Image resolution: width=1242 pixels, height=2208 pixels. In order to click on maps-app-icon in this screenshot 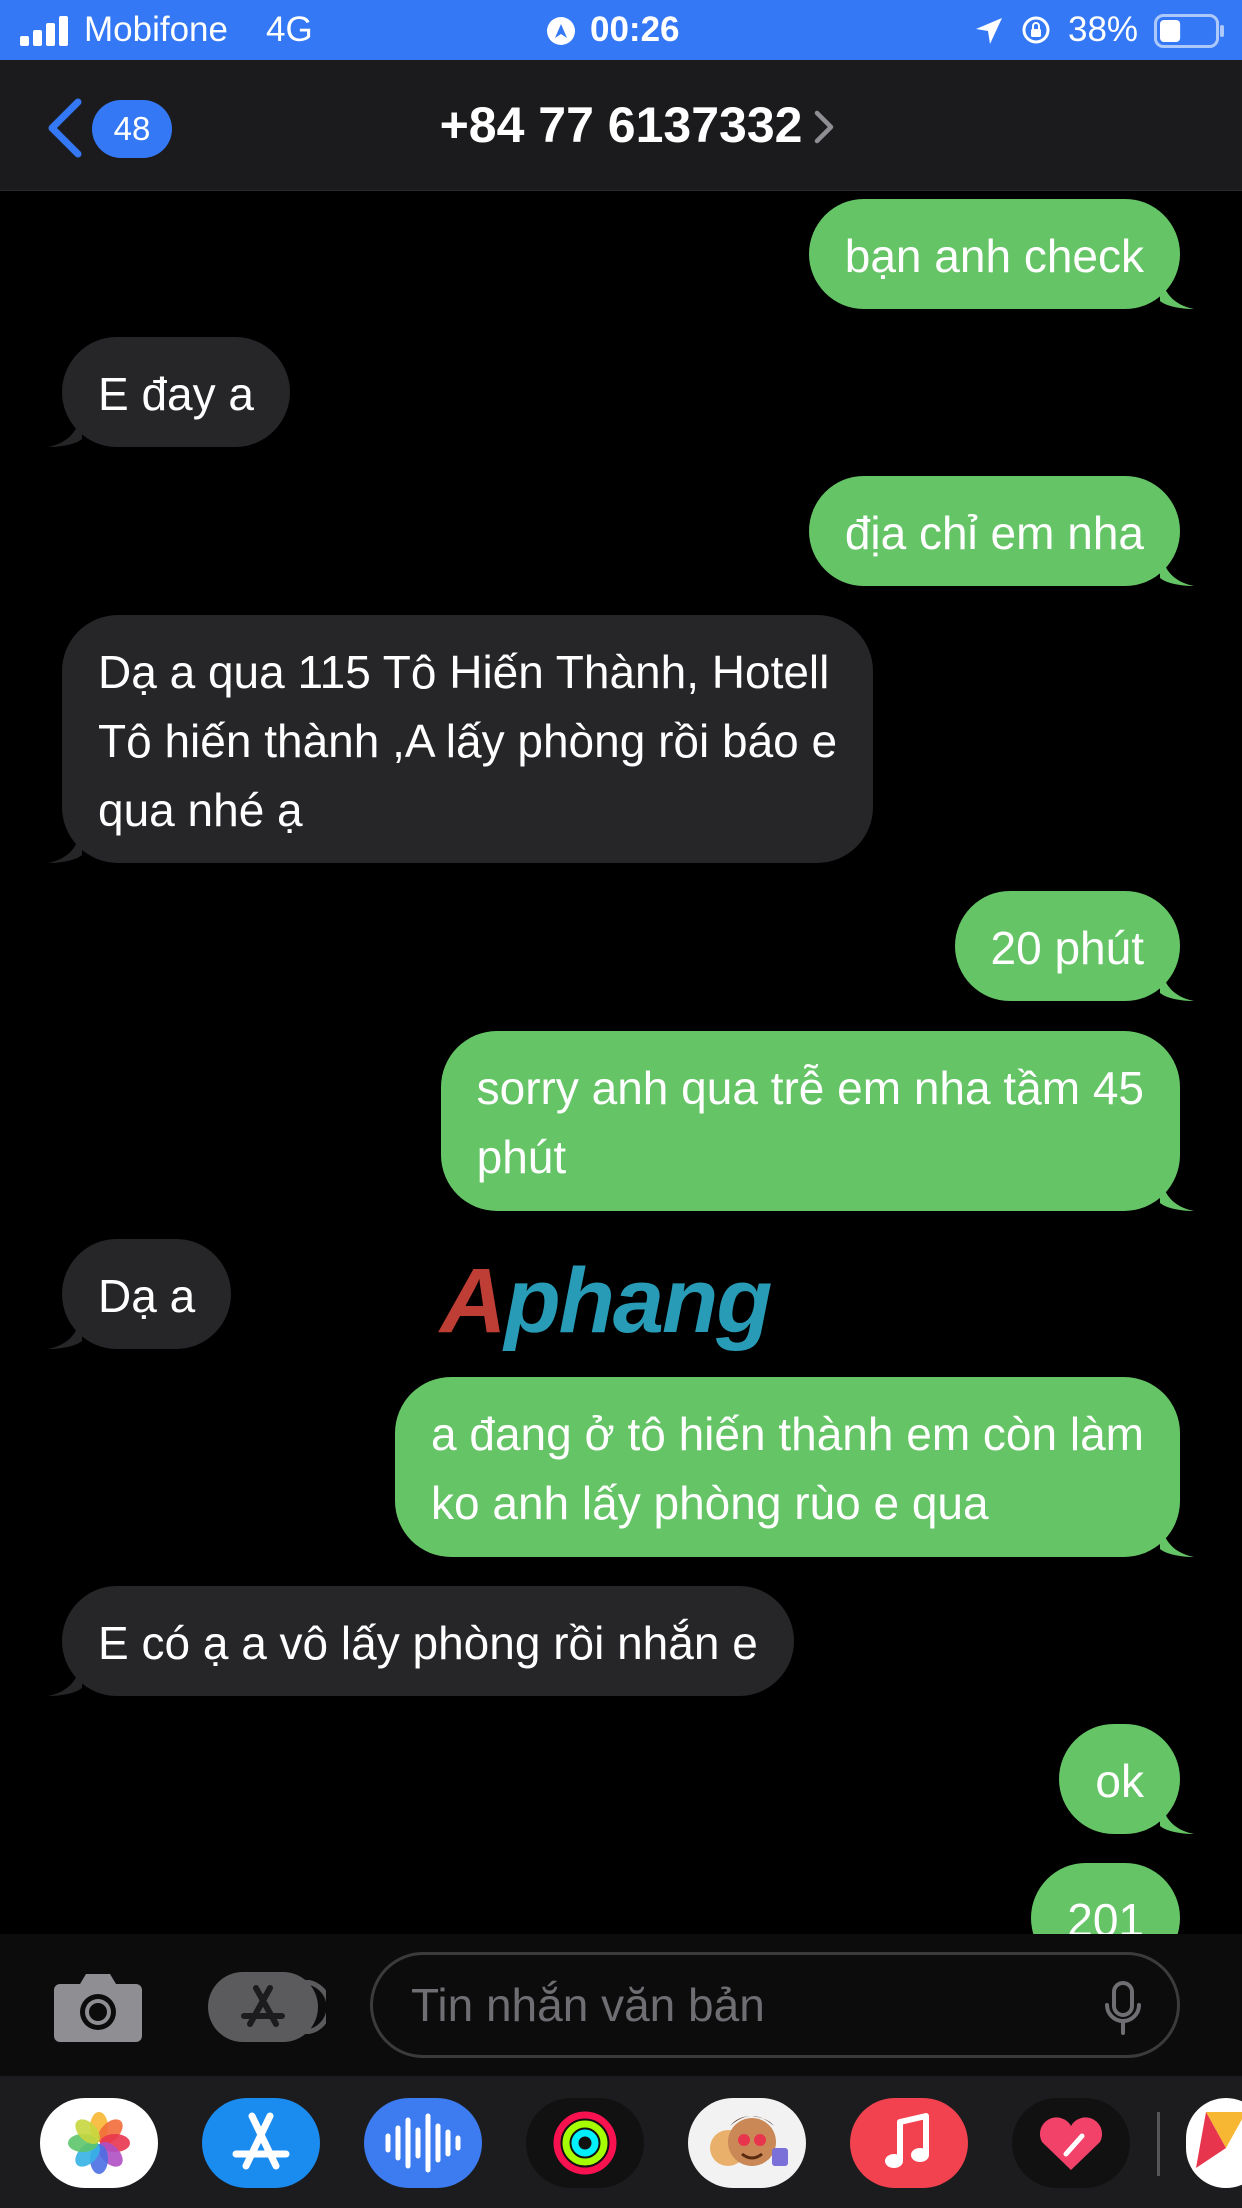, I will do `click(1214, 2143)`.